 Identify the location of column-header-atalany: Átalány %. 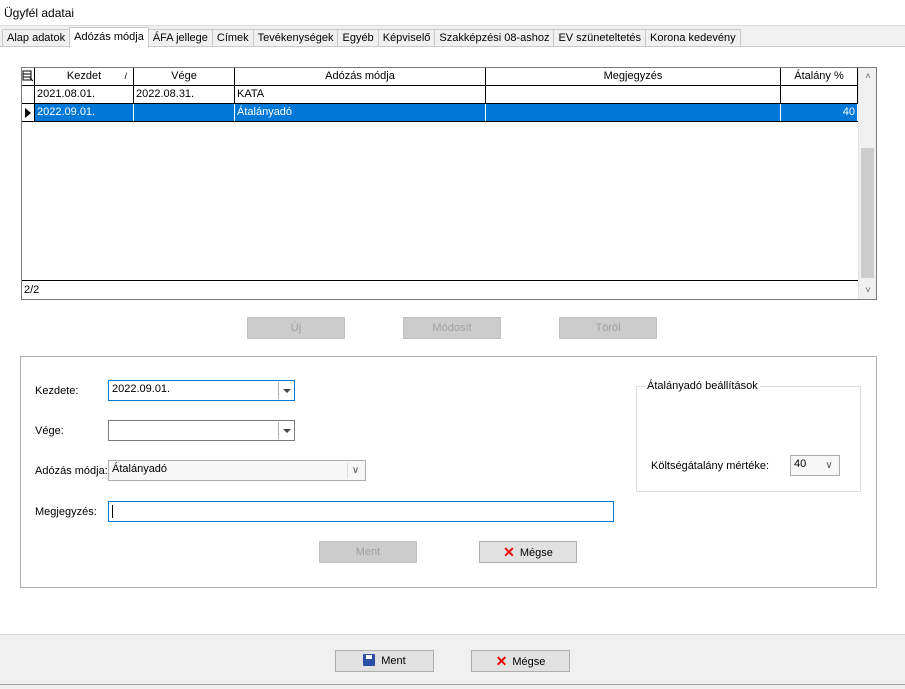
(819, 76).